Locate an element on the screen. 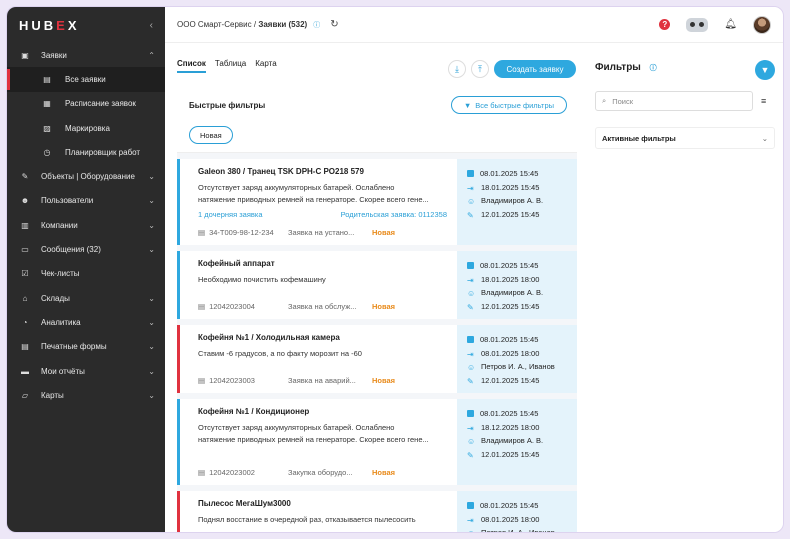  sidebar-item-9: ☑ Чек-листы is located at coordinates (86, 274).